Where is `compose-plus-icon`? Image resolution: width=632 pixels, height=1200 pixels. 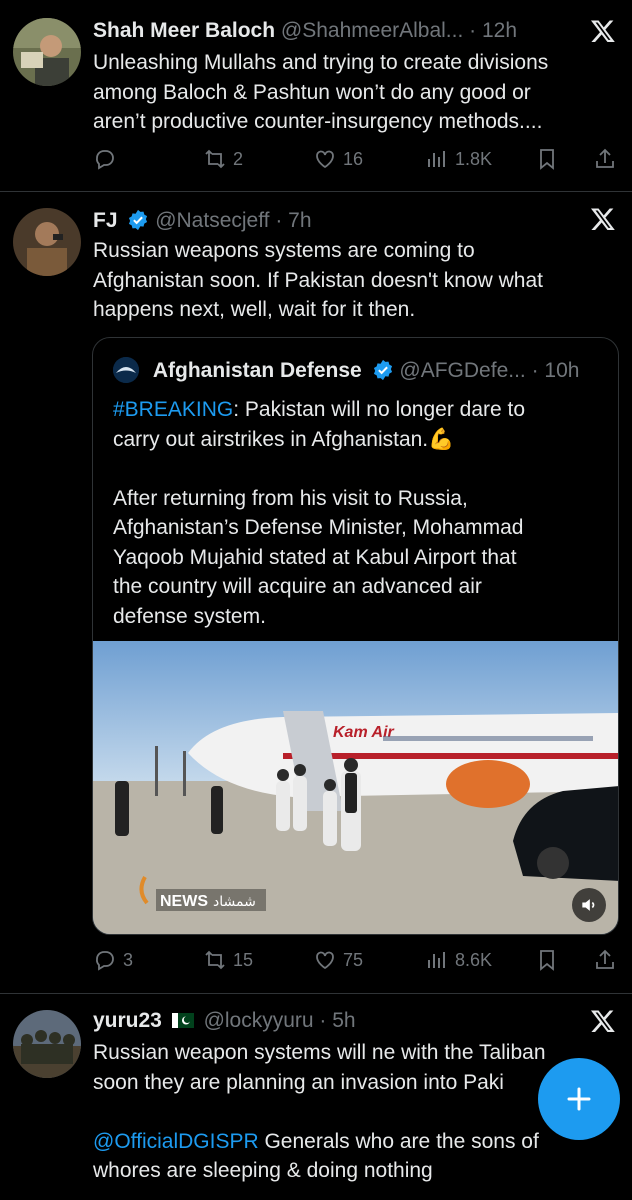 compose-plus-icon is located at coordinates (579, 1099).